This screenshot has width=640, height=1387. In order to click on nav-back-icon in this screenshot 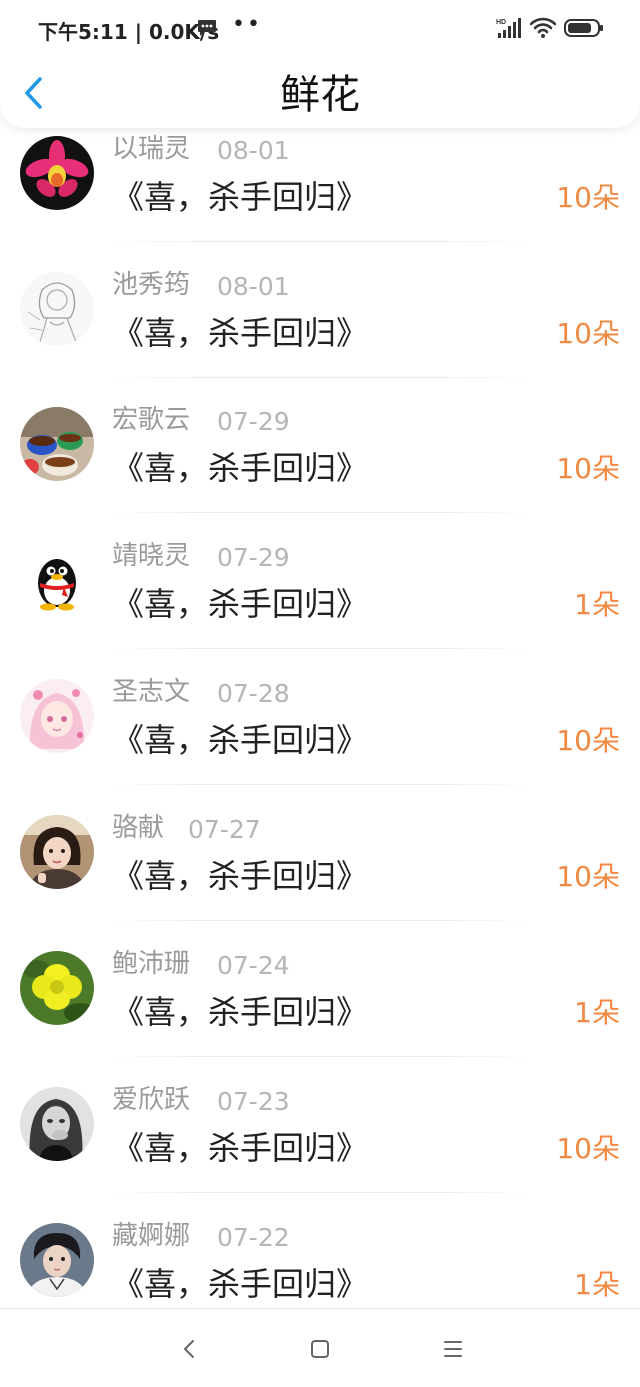, I will do `click(189, 1349)`.